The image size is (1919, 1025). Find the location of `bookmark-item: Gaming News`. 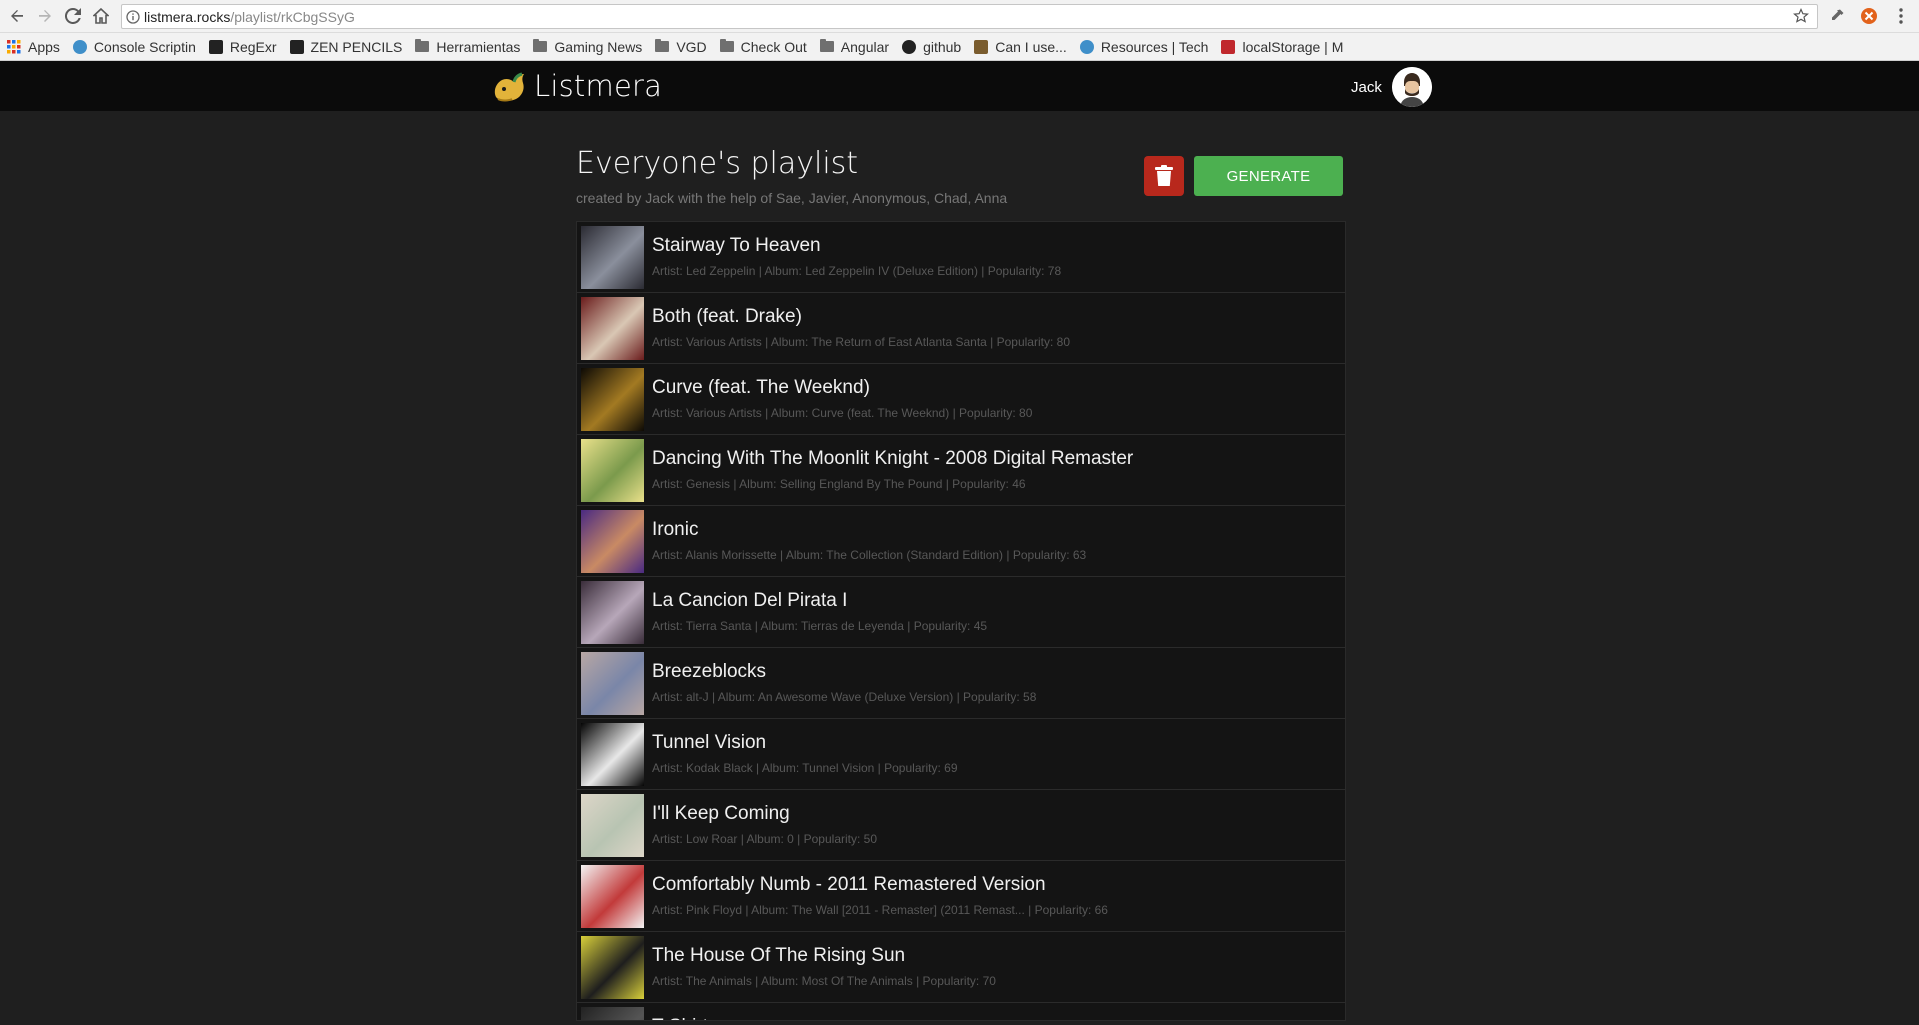

bookmark-item: Gaming News is located at coordinates (587, 46).